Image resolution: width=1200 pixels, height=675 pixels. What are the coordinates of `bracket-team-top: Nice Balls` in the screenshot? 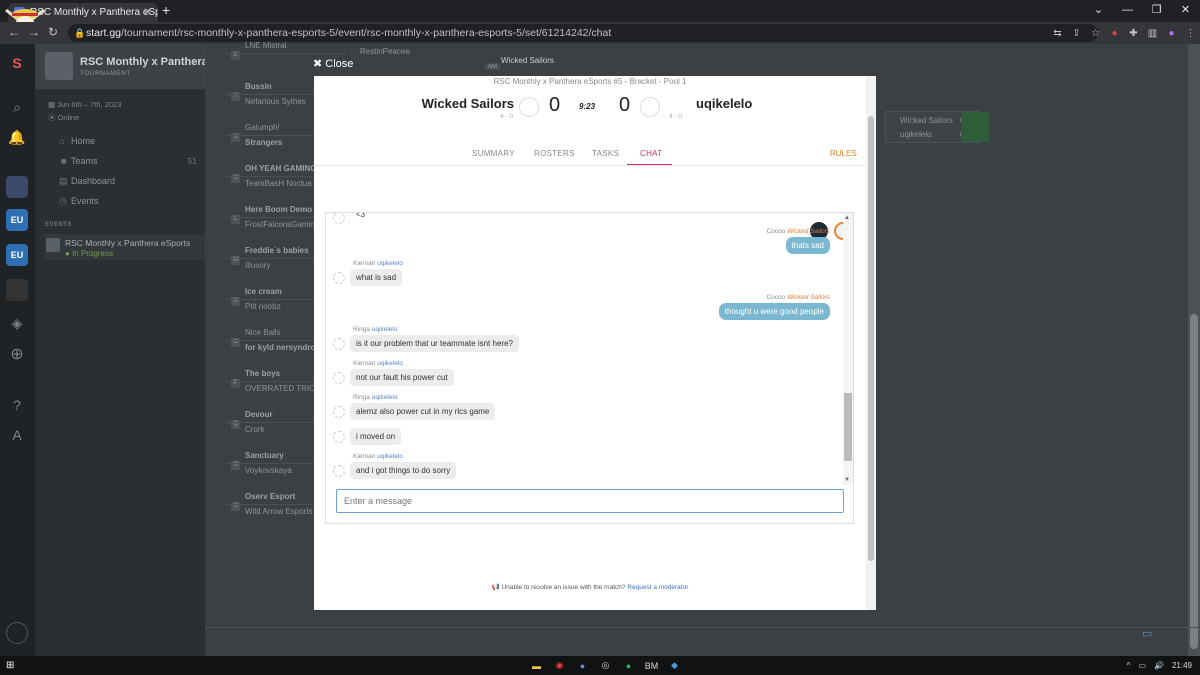 It's located at (263, 332).